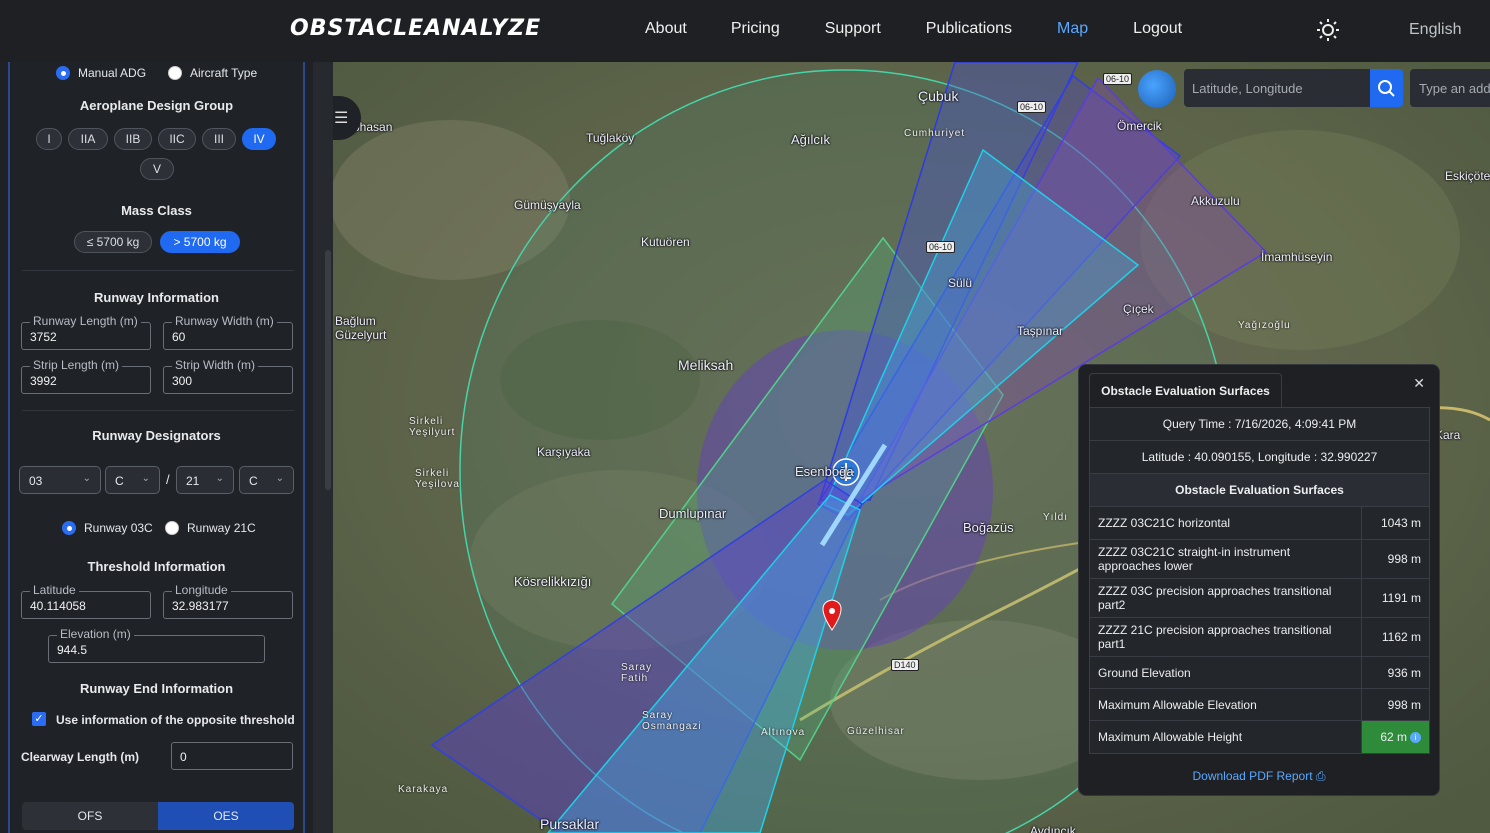 The height and width of the screenshot is (833, 1490). What do you see at coordinates (253, 481) in the screenshot?
I see `select-value: C` at bounding box center [253, 481].